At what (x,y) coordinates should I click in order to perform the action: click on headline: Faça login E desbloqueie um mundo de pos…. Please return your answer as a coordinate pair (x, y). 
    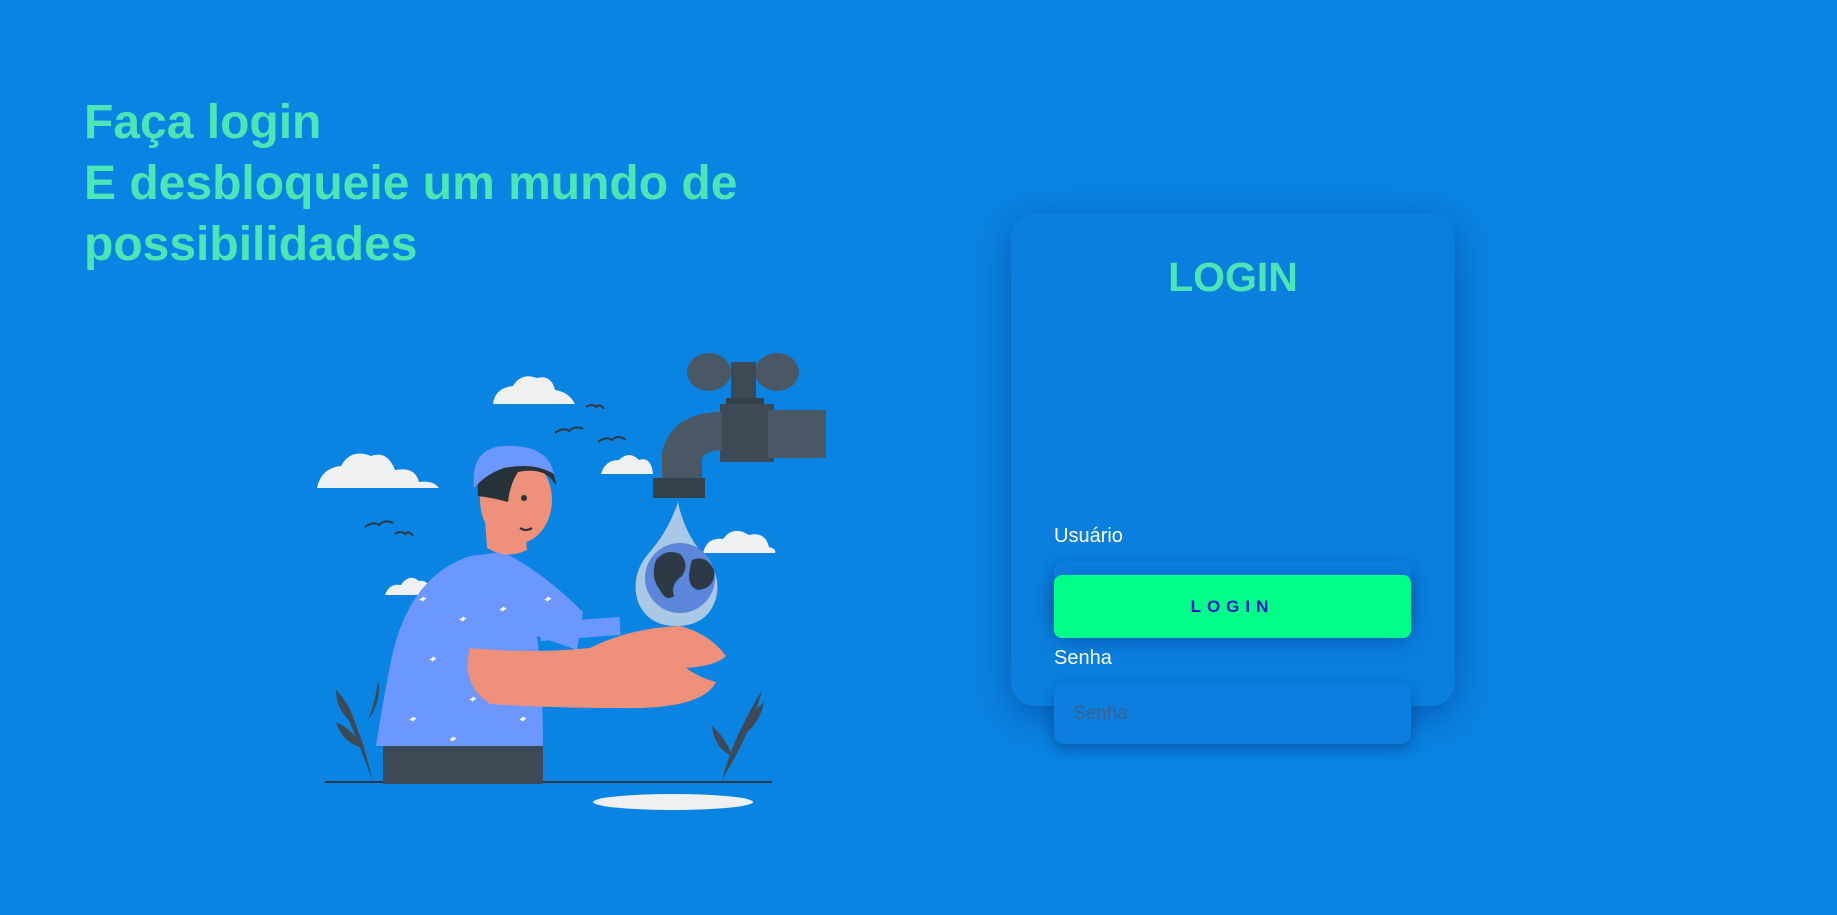
    Looking at the image, I should click on (464, 183).